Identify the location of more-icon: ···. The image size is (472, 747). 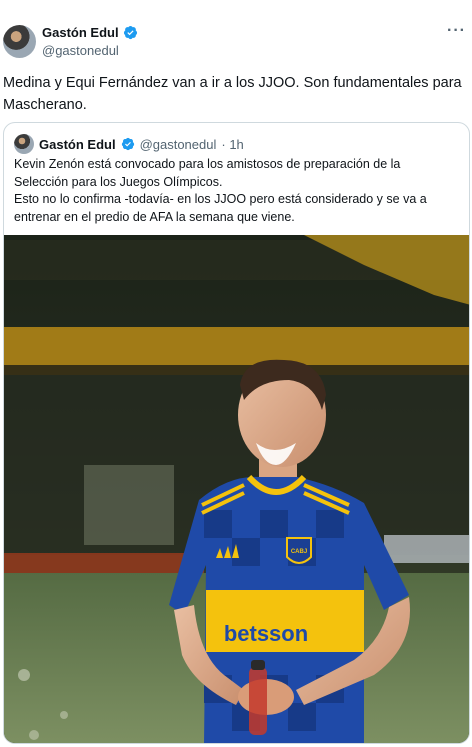
(456, 31).